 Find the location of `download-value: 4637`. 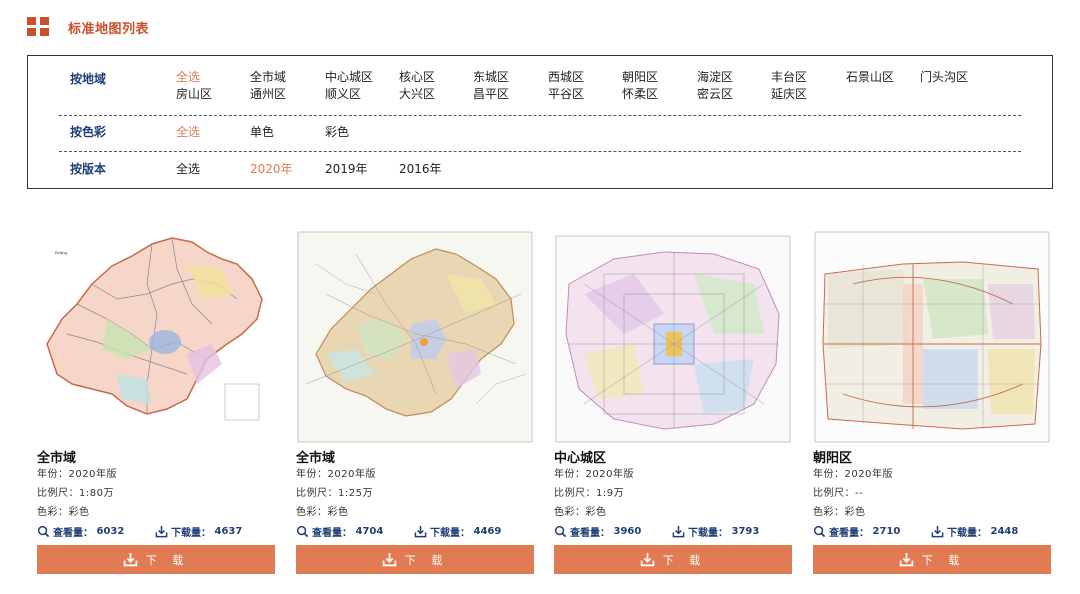

download-value: 4637 is located at coordinates (228, 531).